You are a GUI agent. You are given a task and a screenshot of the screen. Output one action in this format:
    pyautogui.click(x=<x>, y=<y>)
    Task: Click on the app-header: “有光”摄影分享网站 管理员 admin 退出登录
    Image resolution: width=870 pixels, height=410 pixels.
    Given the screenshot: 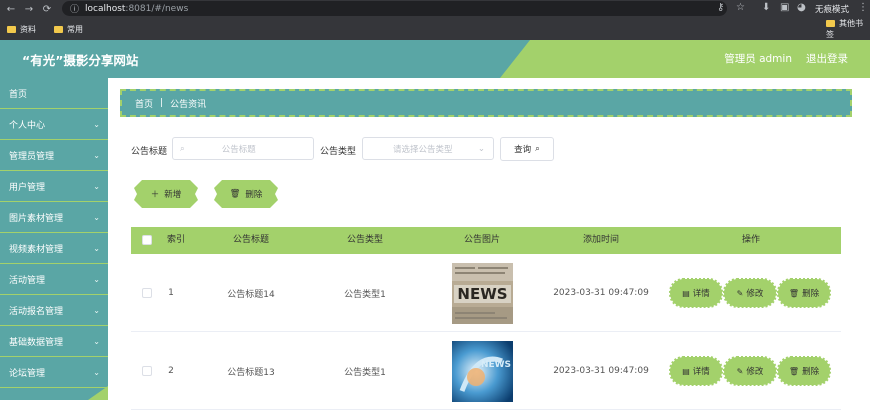 What is the action you would take?
    pyautogui.click(x=435, y=59)
    